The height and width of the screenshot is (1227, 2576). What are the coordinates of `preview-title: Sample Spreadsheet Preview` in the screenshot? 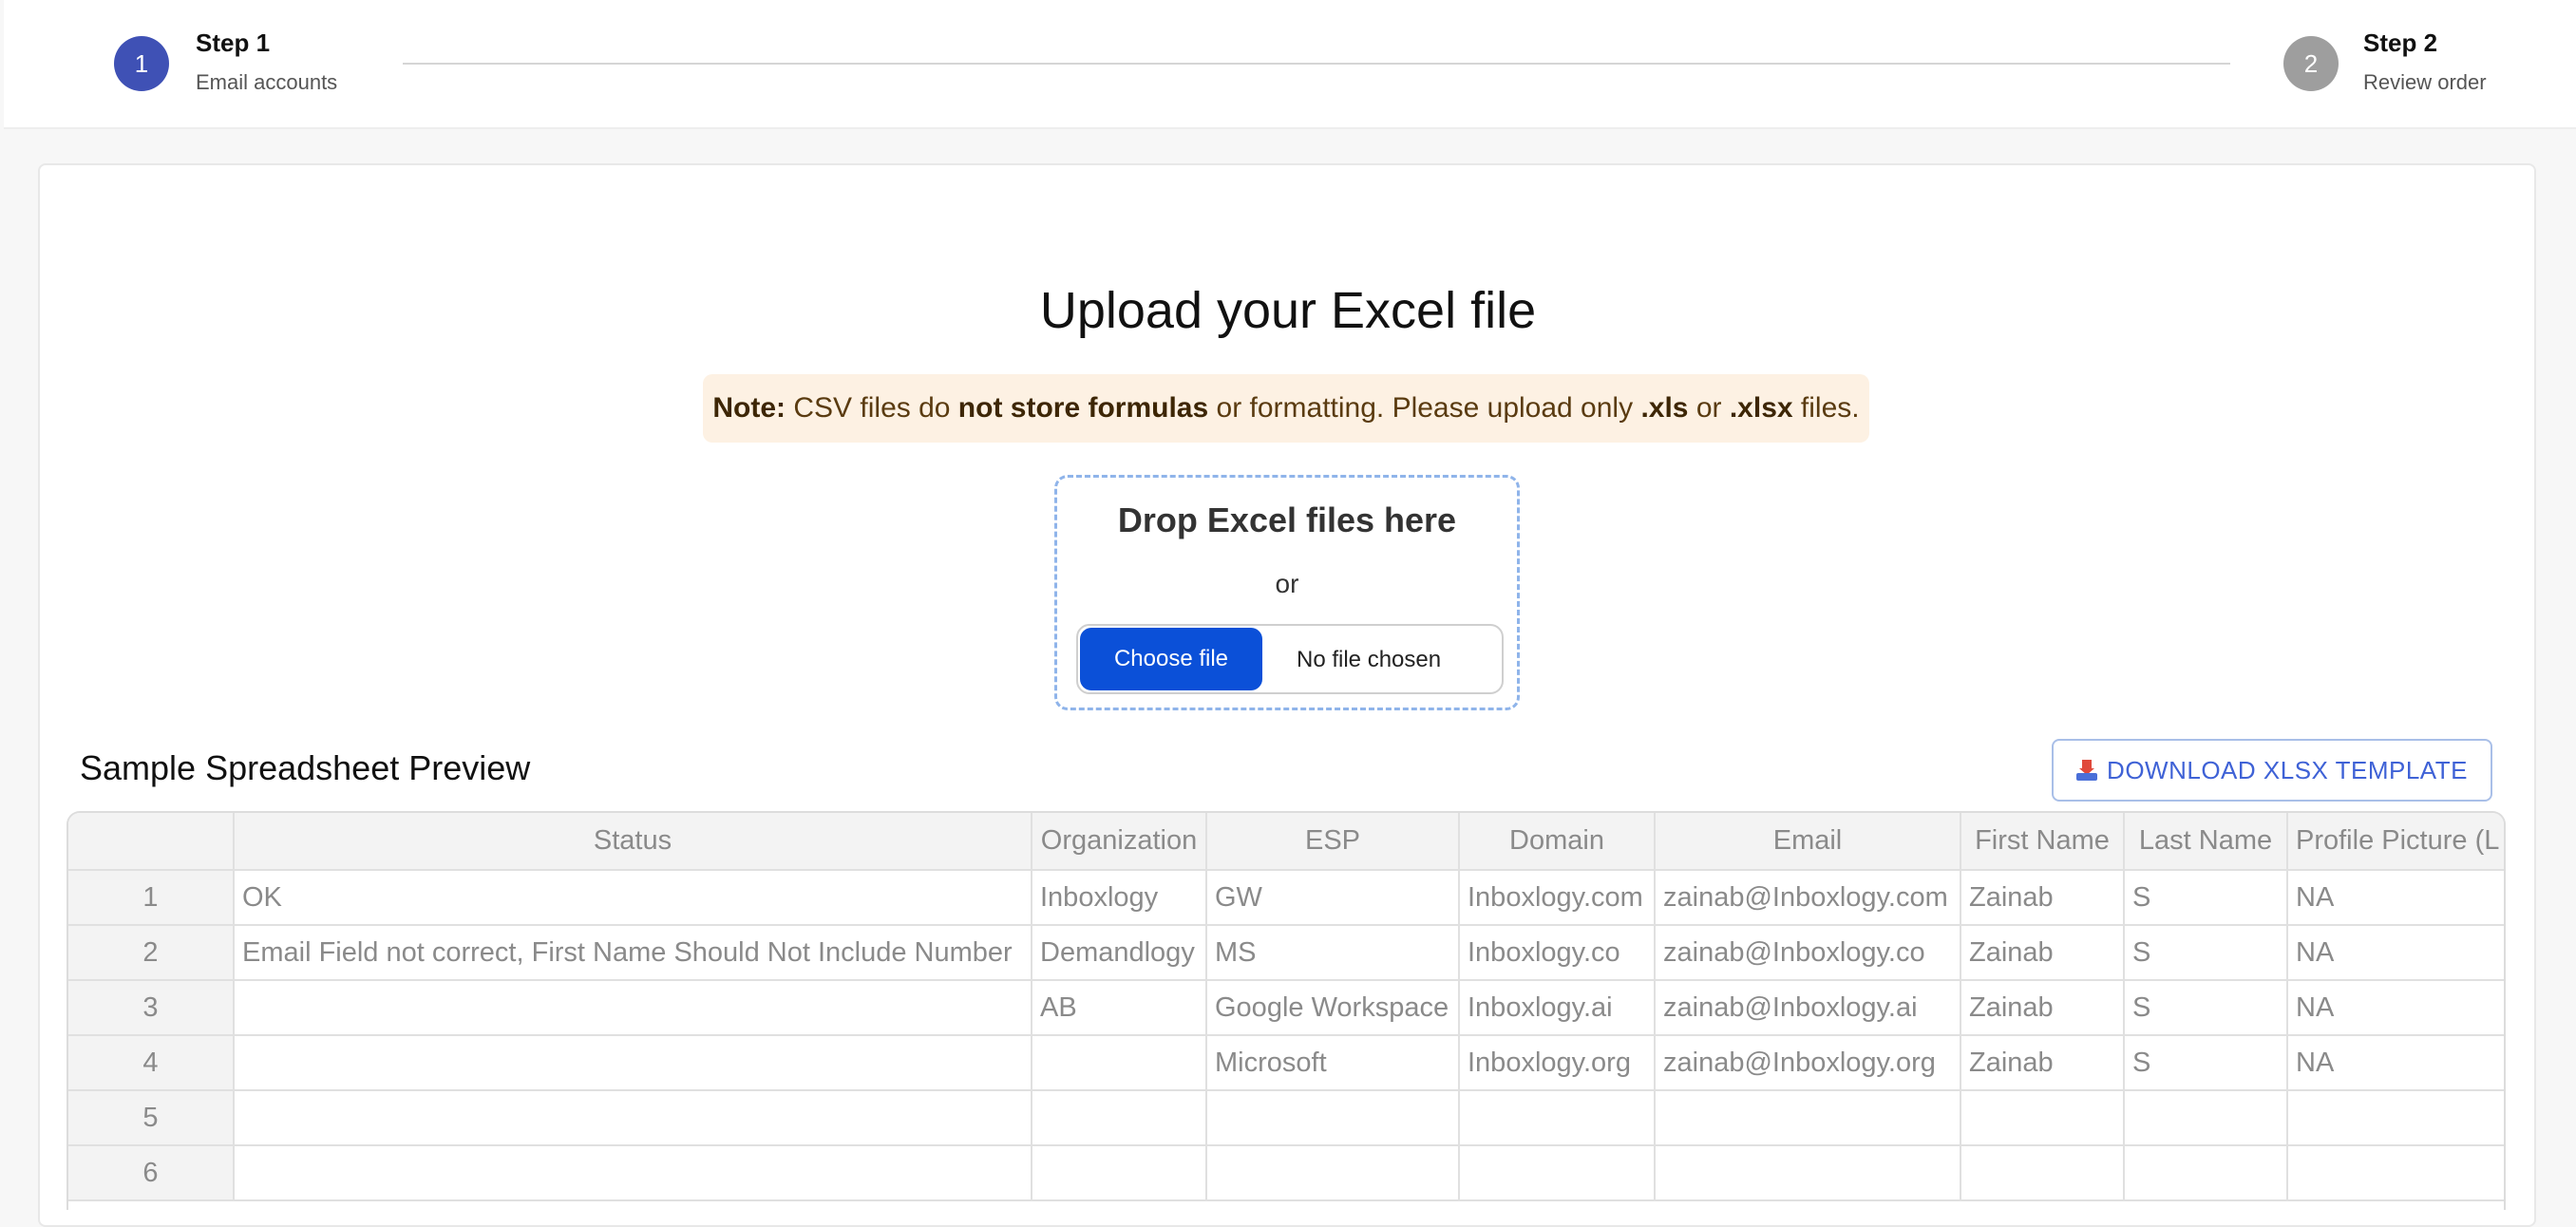 It's located at (305, 767).